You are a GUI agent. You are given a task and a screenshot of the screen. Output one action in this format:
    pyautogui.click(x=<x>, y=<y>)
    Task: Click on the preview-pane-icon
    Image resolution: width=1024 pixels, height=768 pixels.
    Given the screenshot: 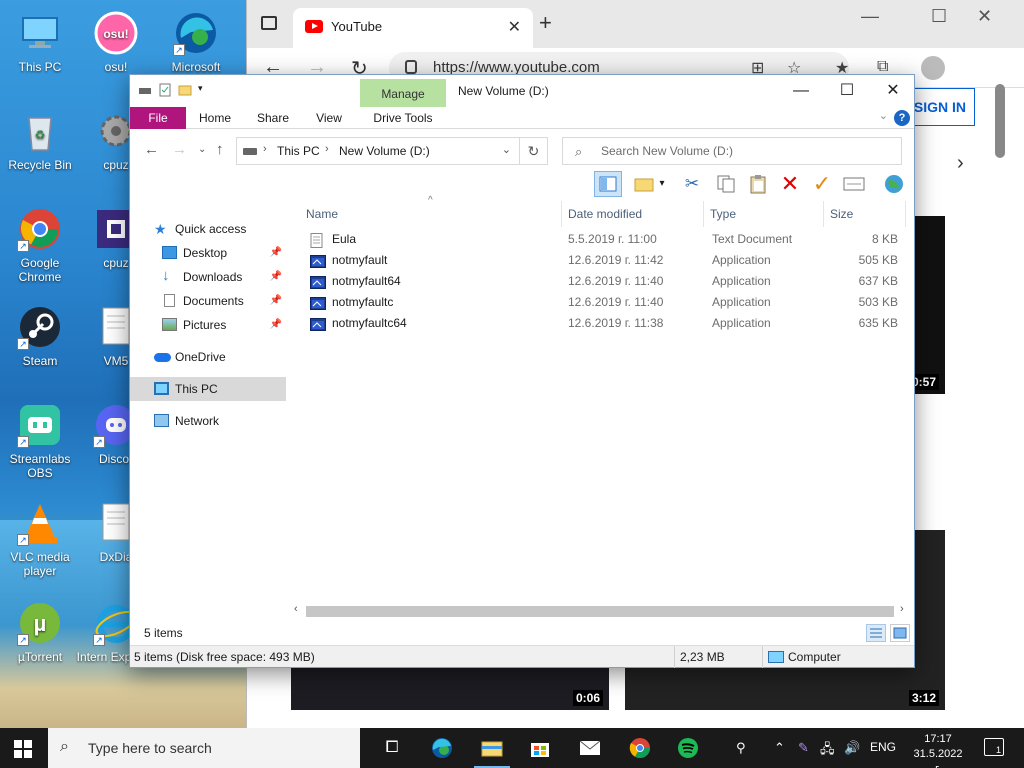 What is the action you would take?
    pyautogui.click(x=608, y=184)
    